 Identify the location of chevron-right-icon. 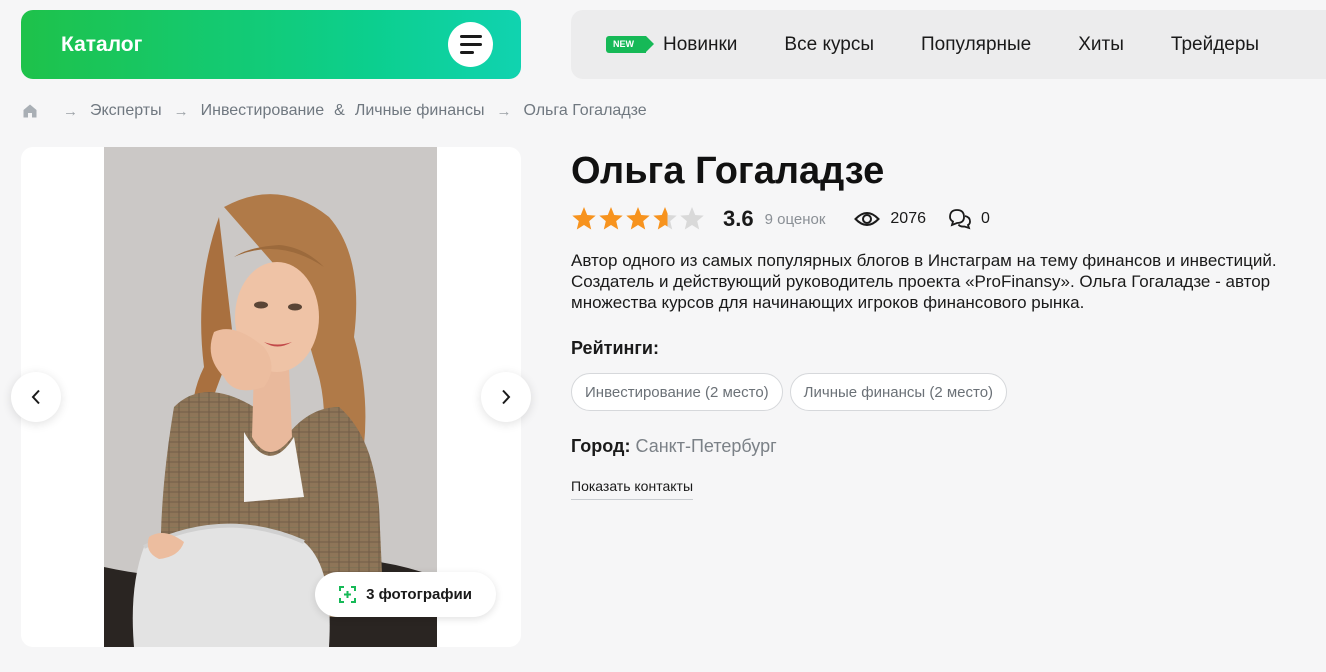
(506, 397).